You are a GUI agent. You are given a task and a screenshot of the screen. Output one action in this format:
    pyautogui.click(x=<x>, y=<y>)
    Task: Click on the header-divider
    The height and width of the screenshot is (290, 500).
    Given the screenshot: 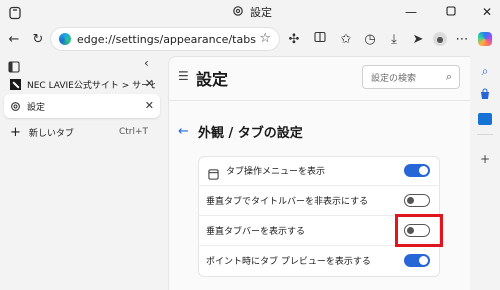 What is the action you would take?
    pyautogui.click(x=319, y=100)
    